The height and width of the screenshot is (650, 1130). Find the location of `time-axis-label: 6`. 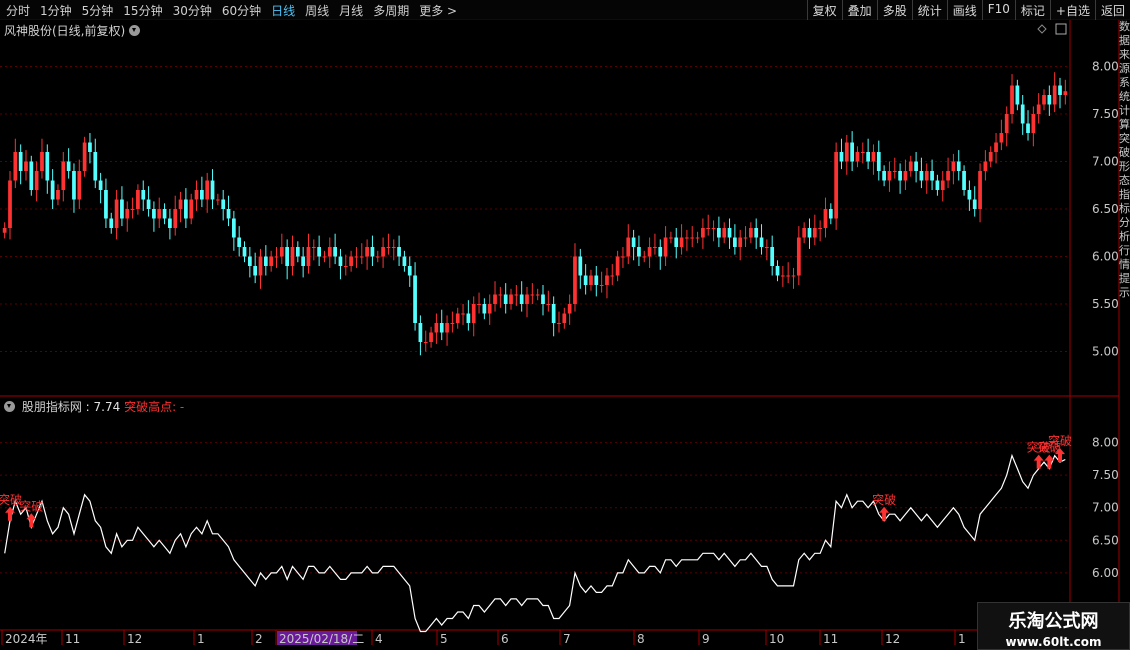

time-axis-label: 6 is located at coordinates (505, 639).